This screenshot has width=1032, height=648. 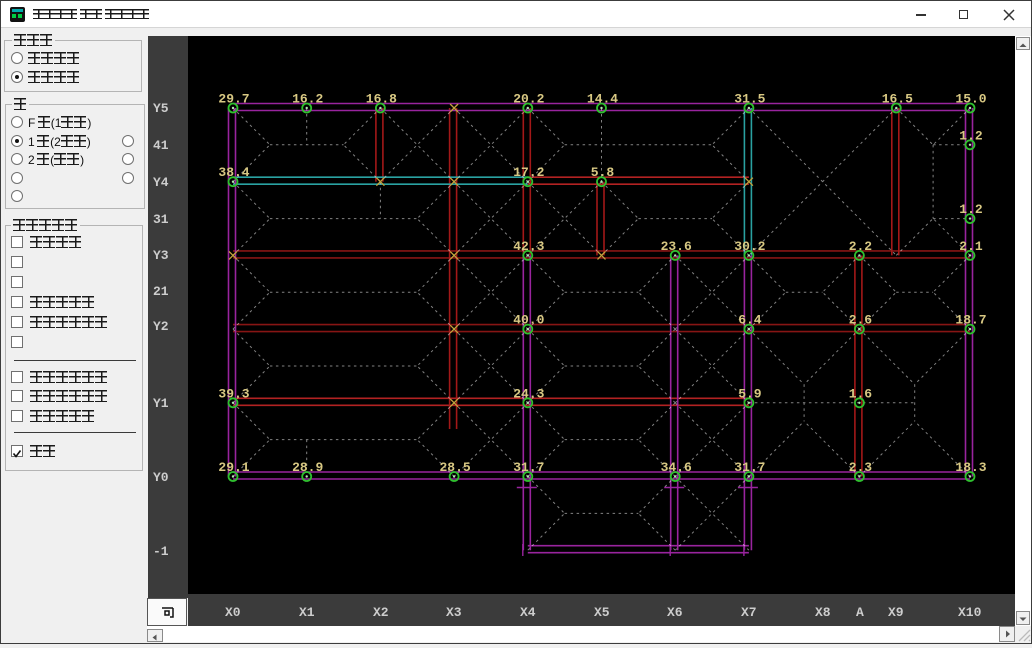 I want to click on svg-text: 31.5, so click(x=749, y=99).